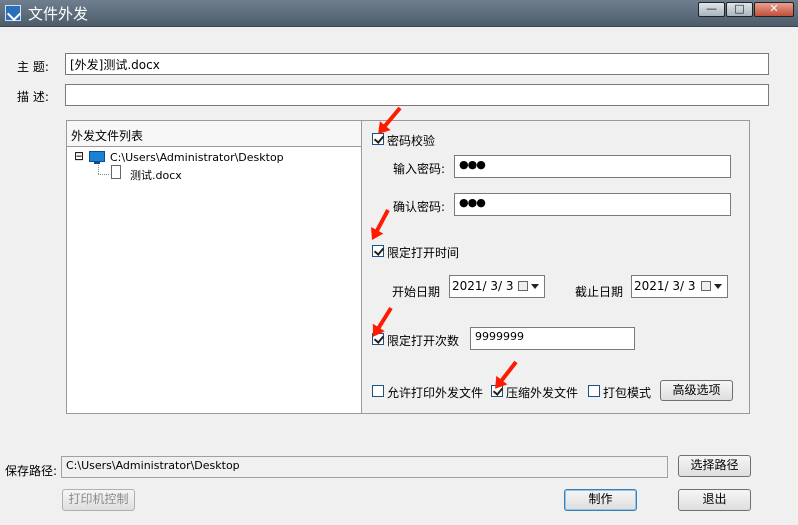  What do you see at coordinates (592, 166) in the screenshot?
I see `input-password-field: ●●●` at bounding box center [592, 166].